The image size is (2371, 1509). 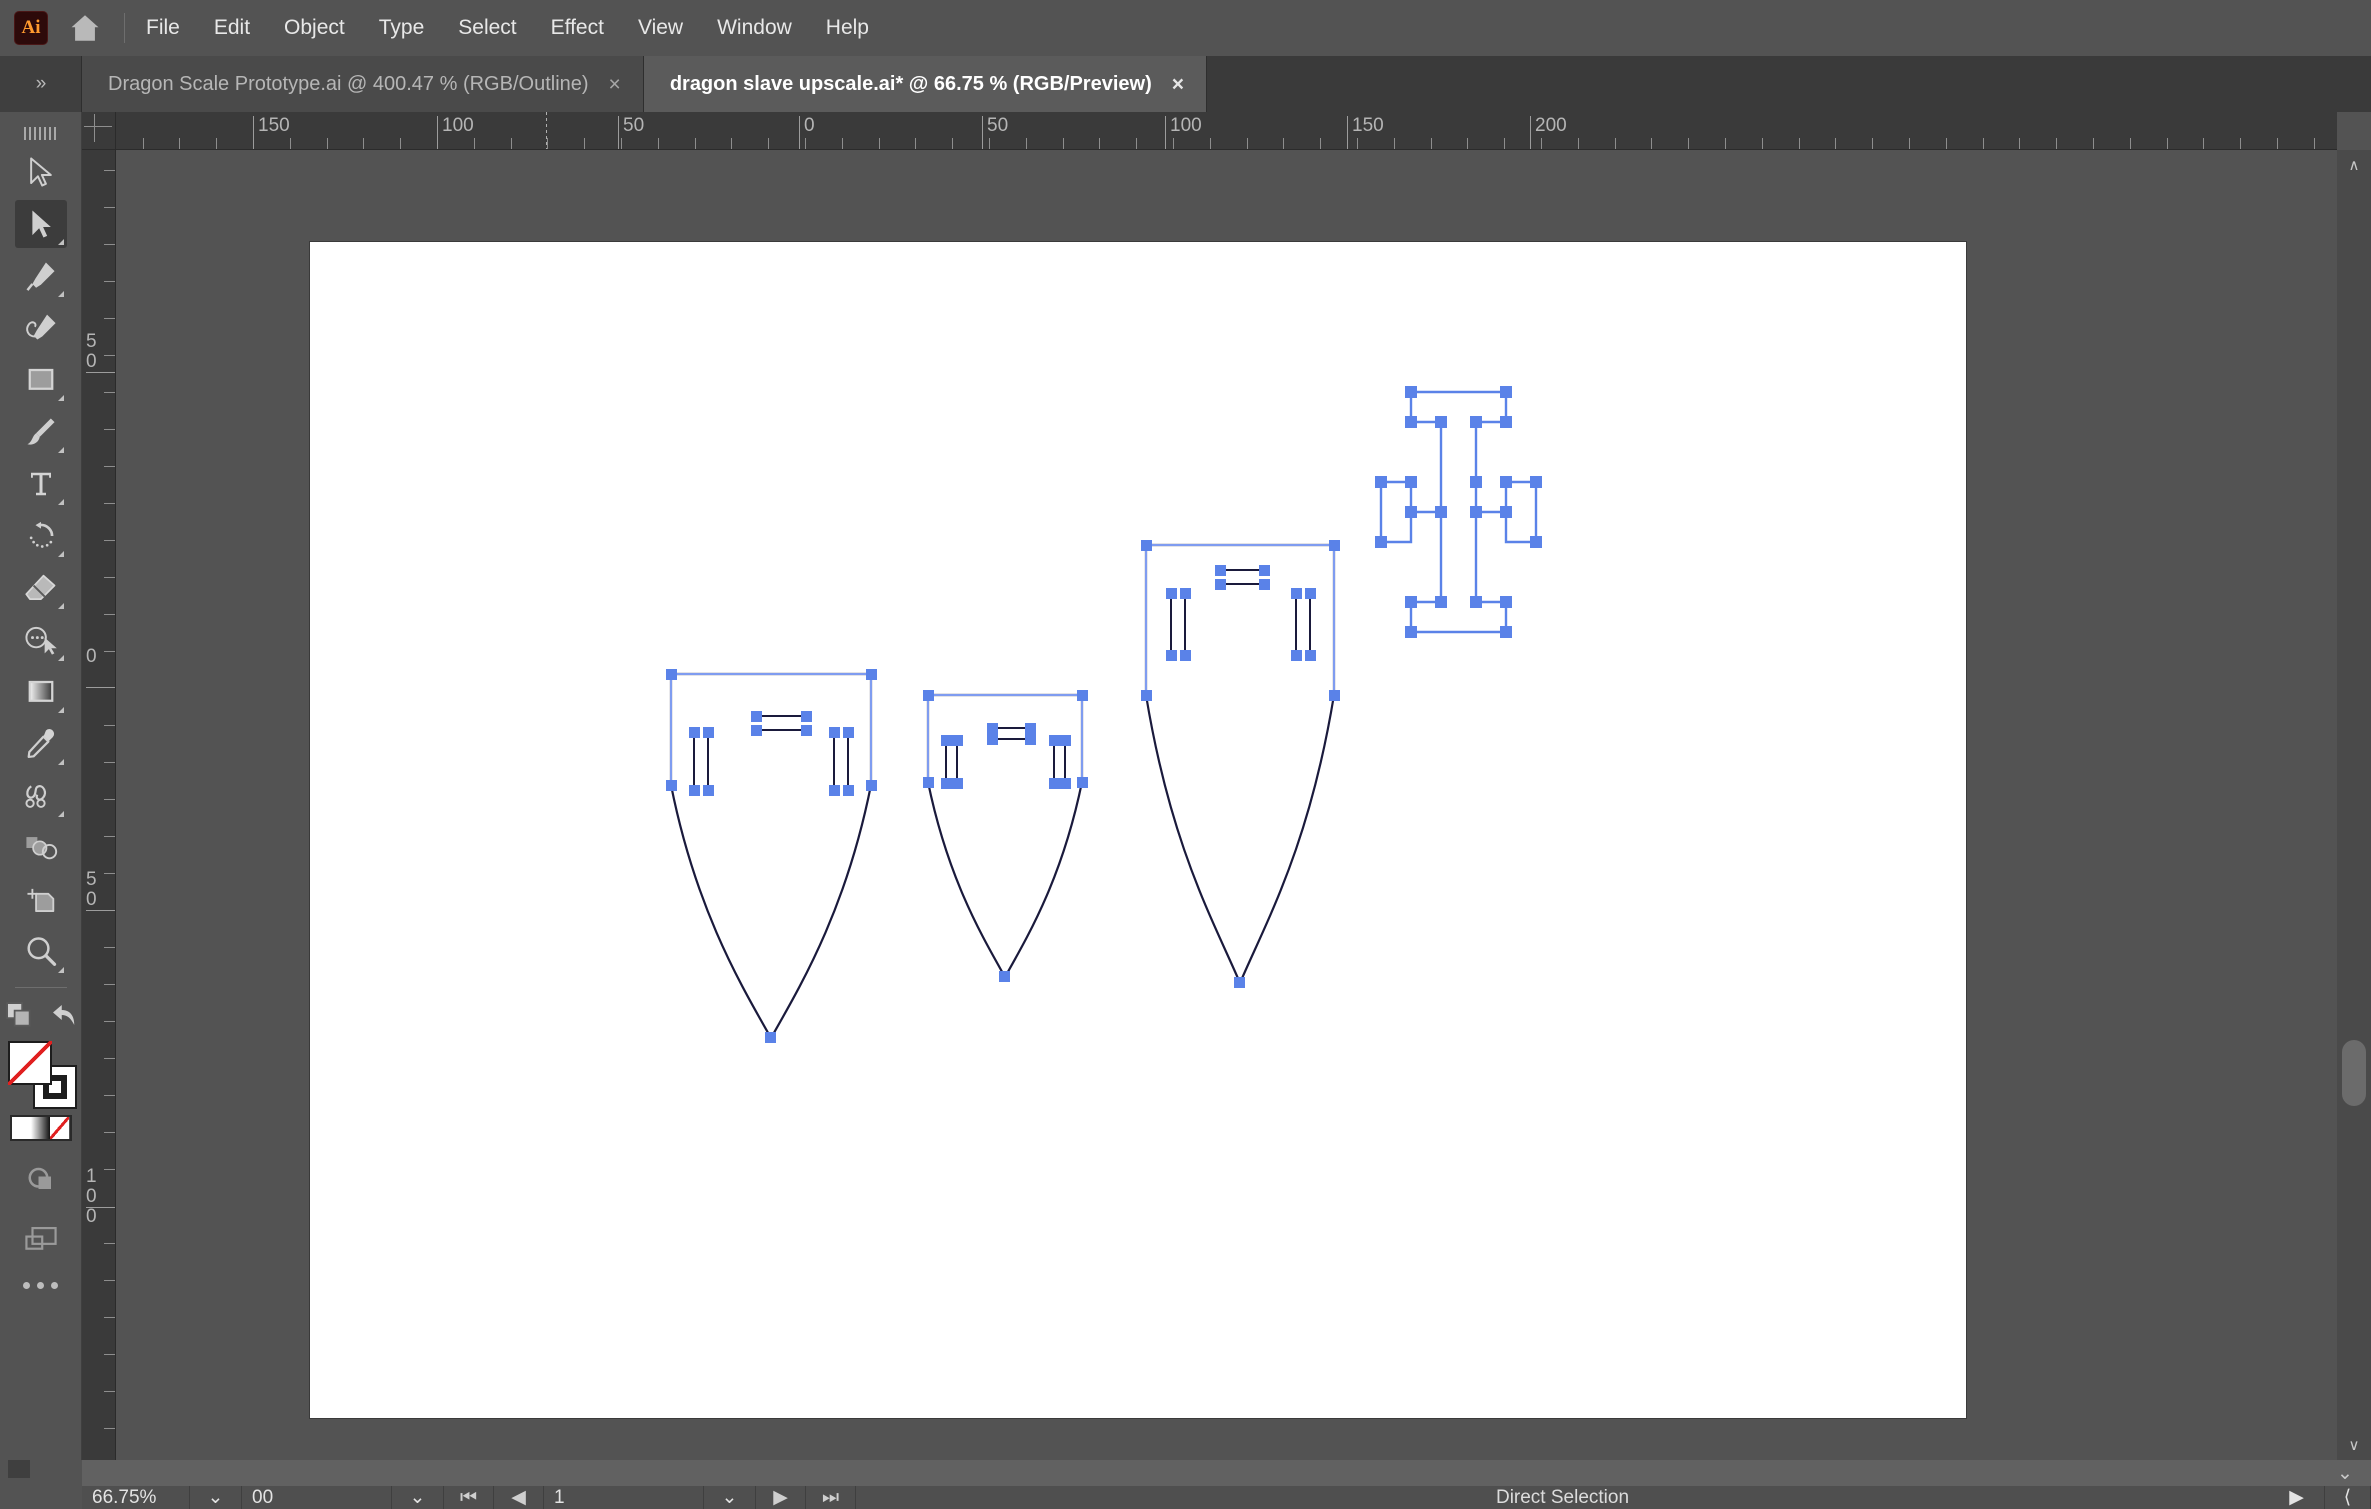 What do you see at coordinates (519, 1497) in the screenshot?
I see `nav-prev-button: ◀` at bounding box center [519, 1497].